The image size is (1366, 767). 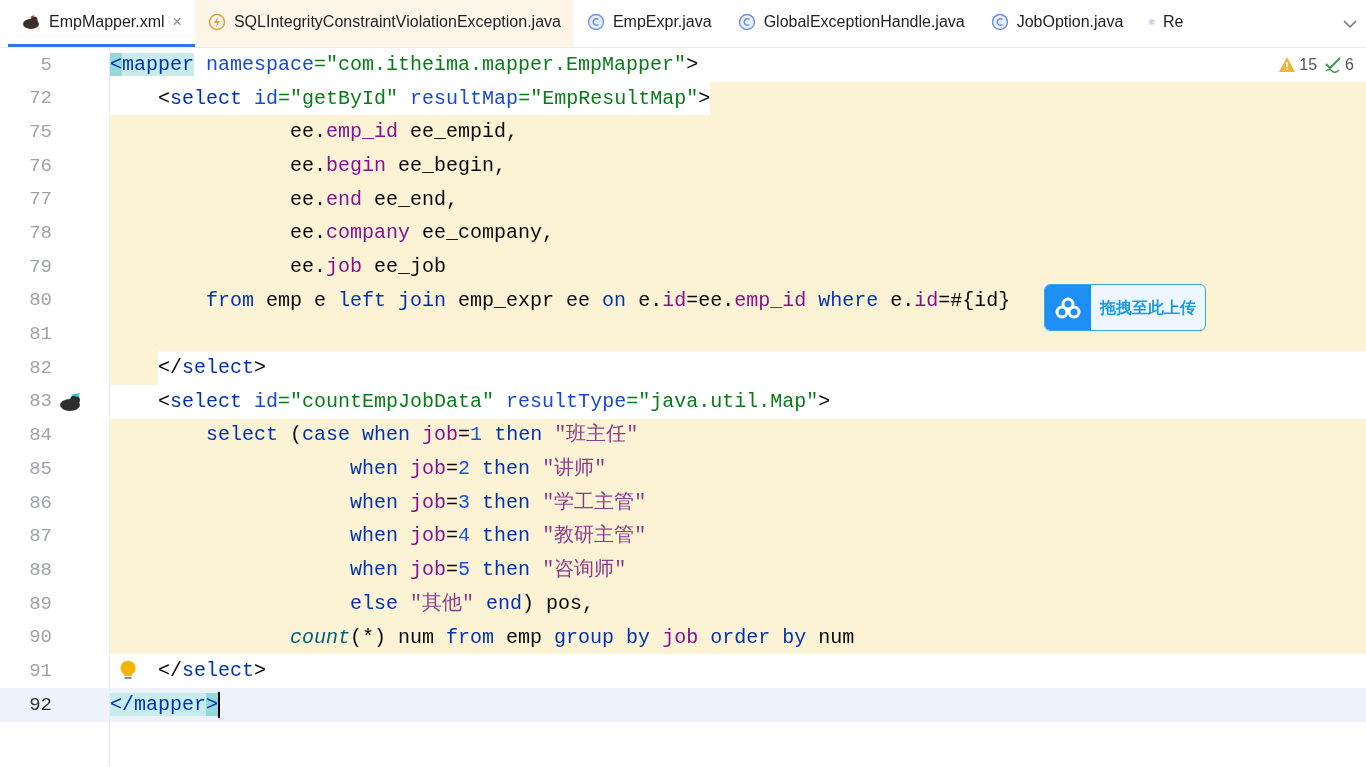 What do you see at coordinates (422, 435) in the screenshot?
I see `code-line: select (case when job=1 then "班主任"` at bounding box center [422, 435].